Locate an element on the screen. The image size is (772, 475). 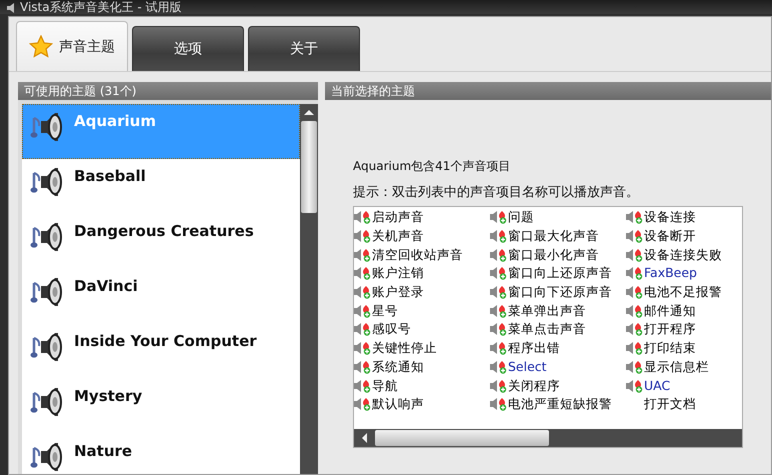
sound-item: 导航 is located at coordinates (385, 386).